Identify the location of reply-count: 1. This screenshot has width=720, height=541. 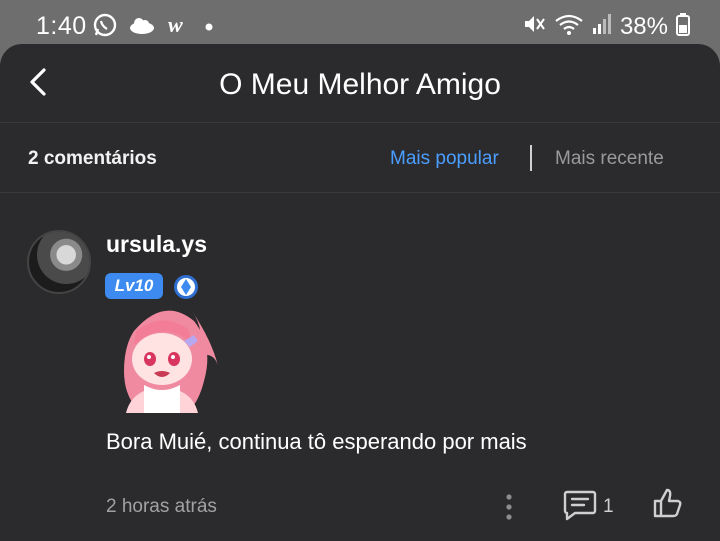
(608, 506).